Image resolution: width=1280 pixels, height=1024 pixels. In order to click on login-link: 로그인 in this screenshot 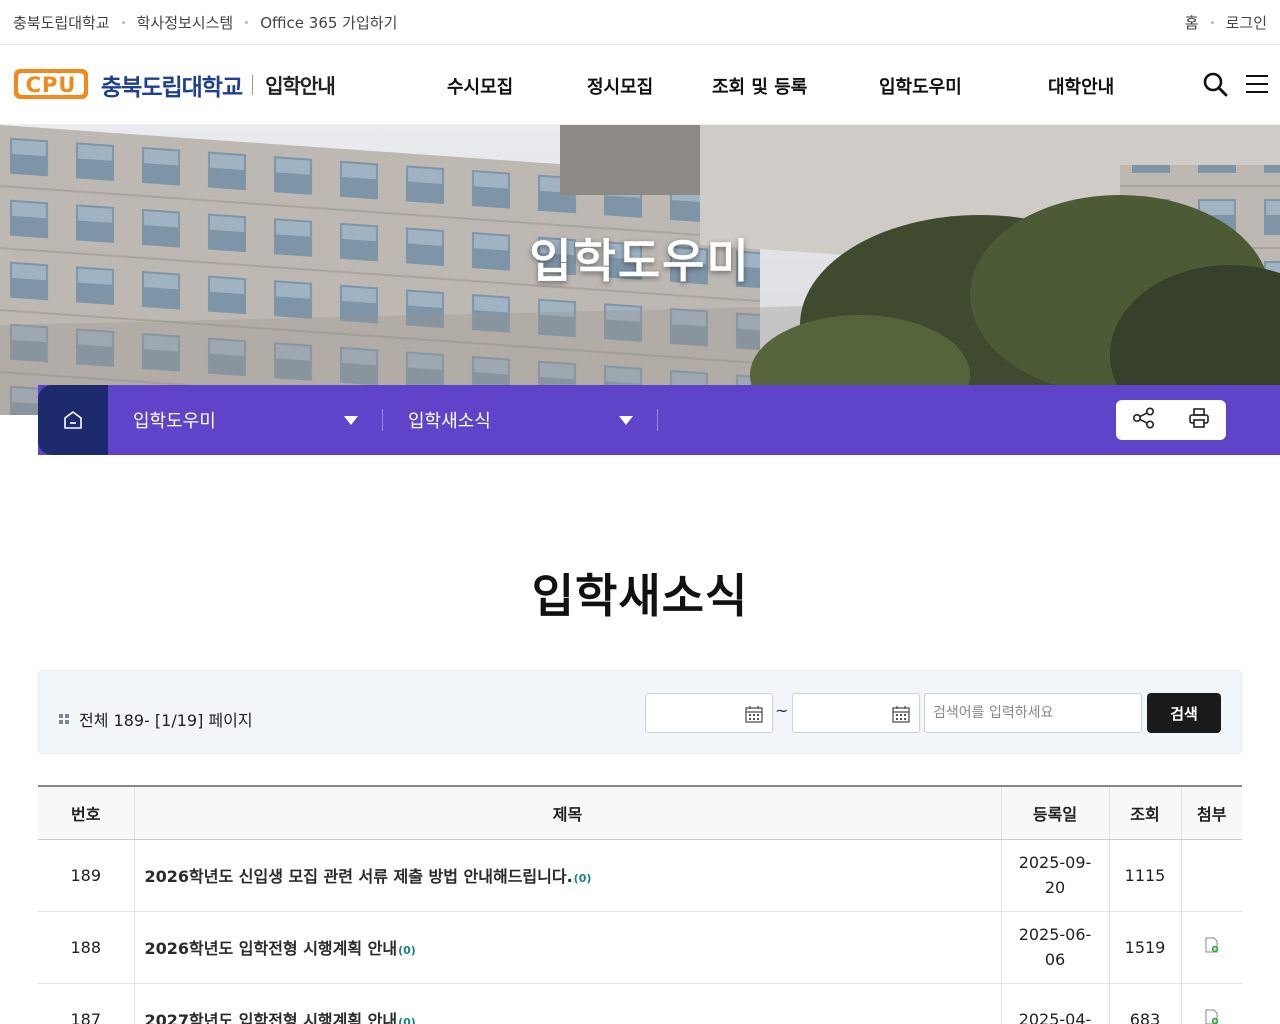, I will do `click(1246, 22)`.